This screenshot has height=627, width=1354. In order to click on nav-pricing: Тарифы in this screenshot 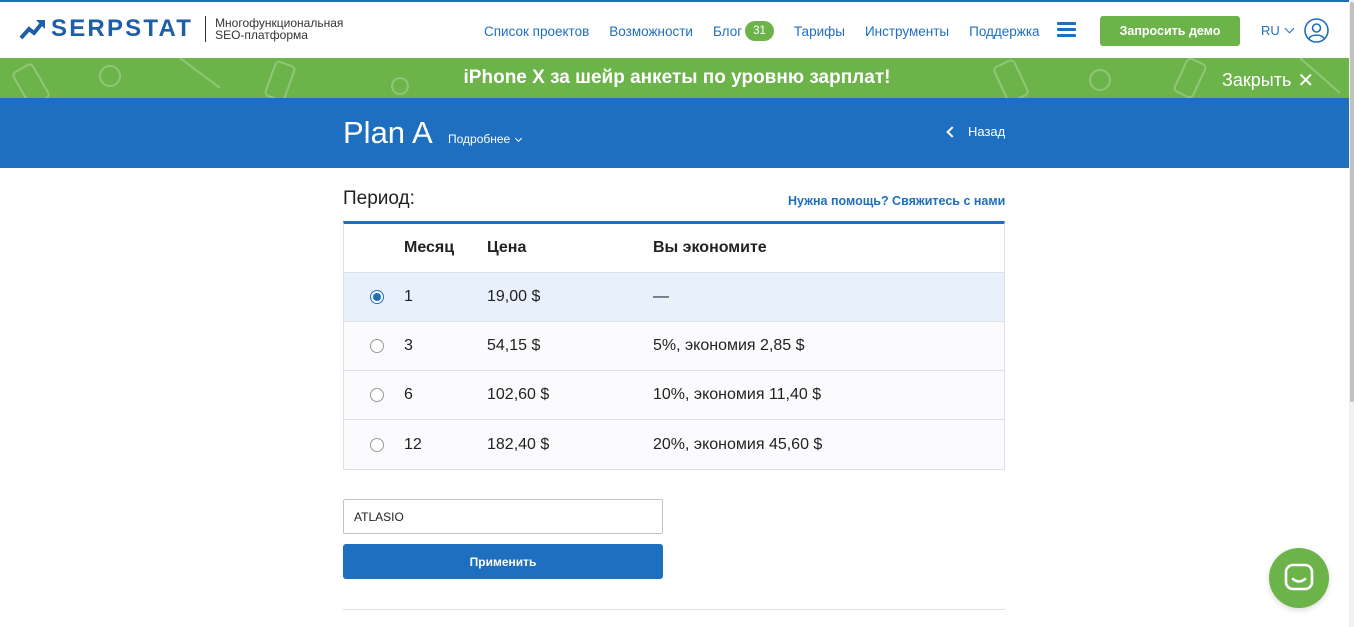, I will do `click(819, 31)`.